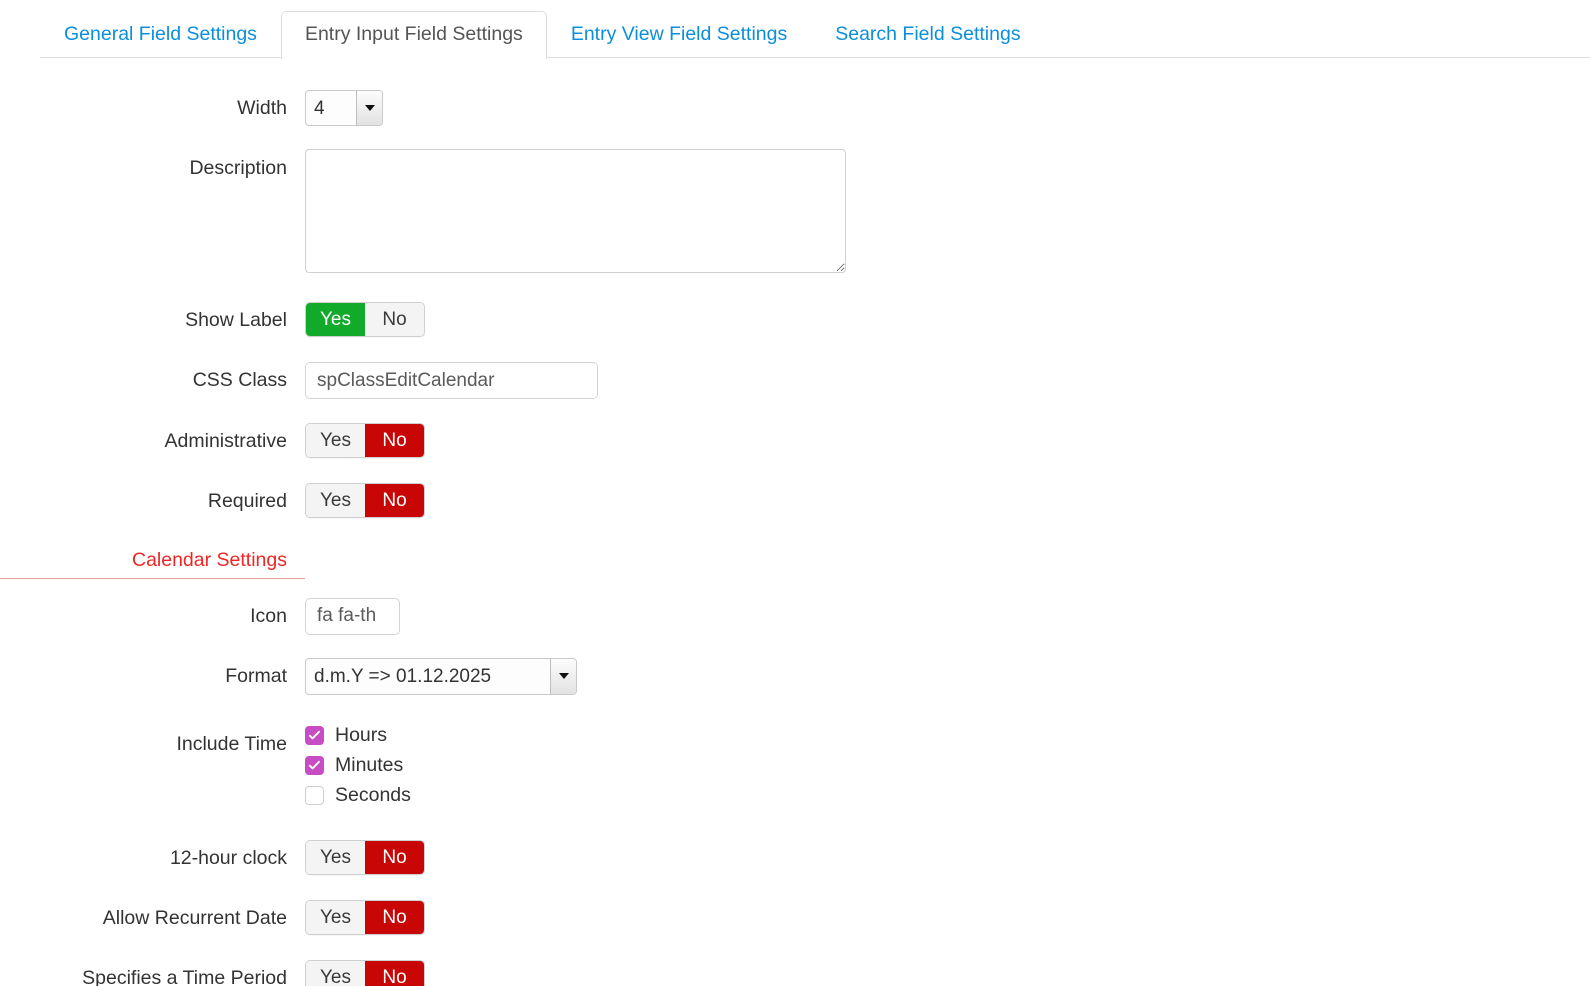 The width and height of the screenshot is (1590, 986). I want to click on show-label-yes-option: Yes, so click(335, 319).